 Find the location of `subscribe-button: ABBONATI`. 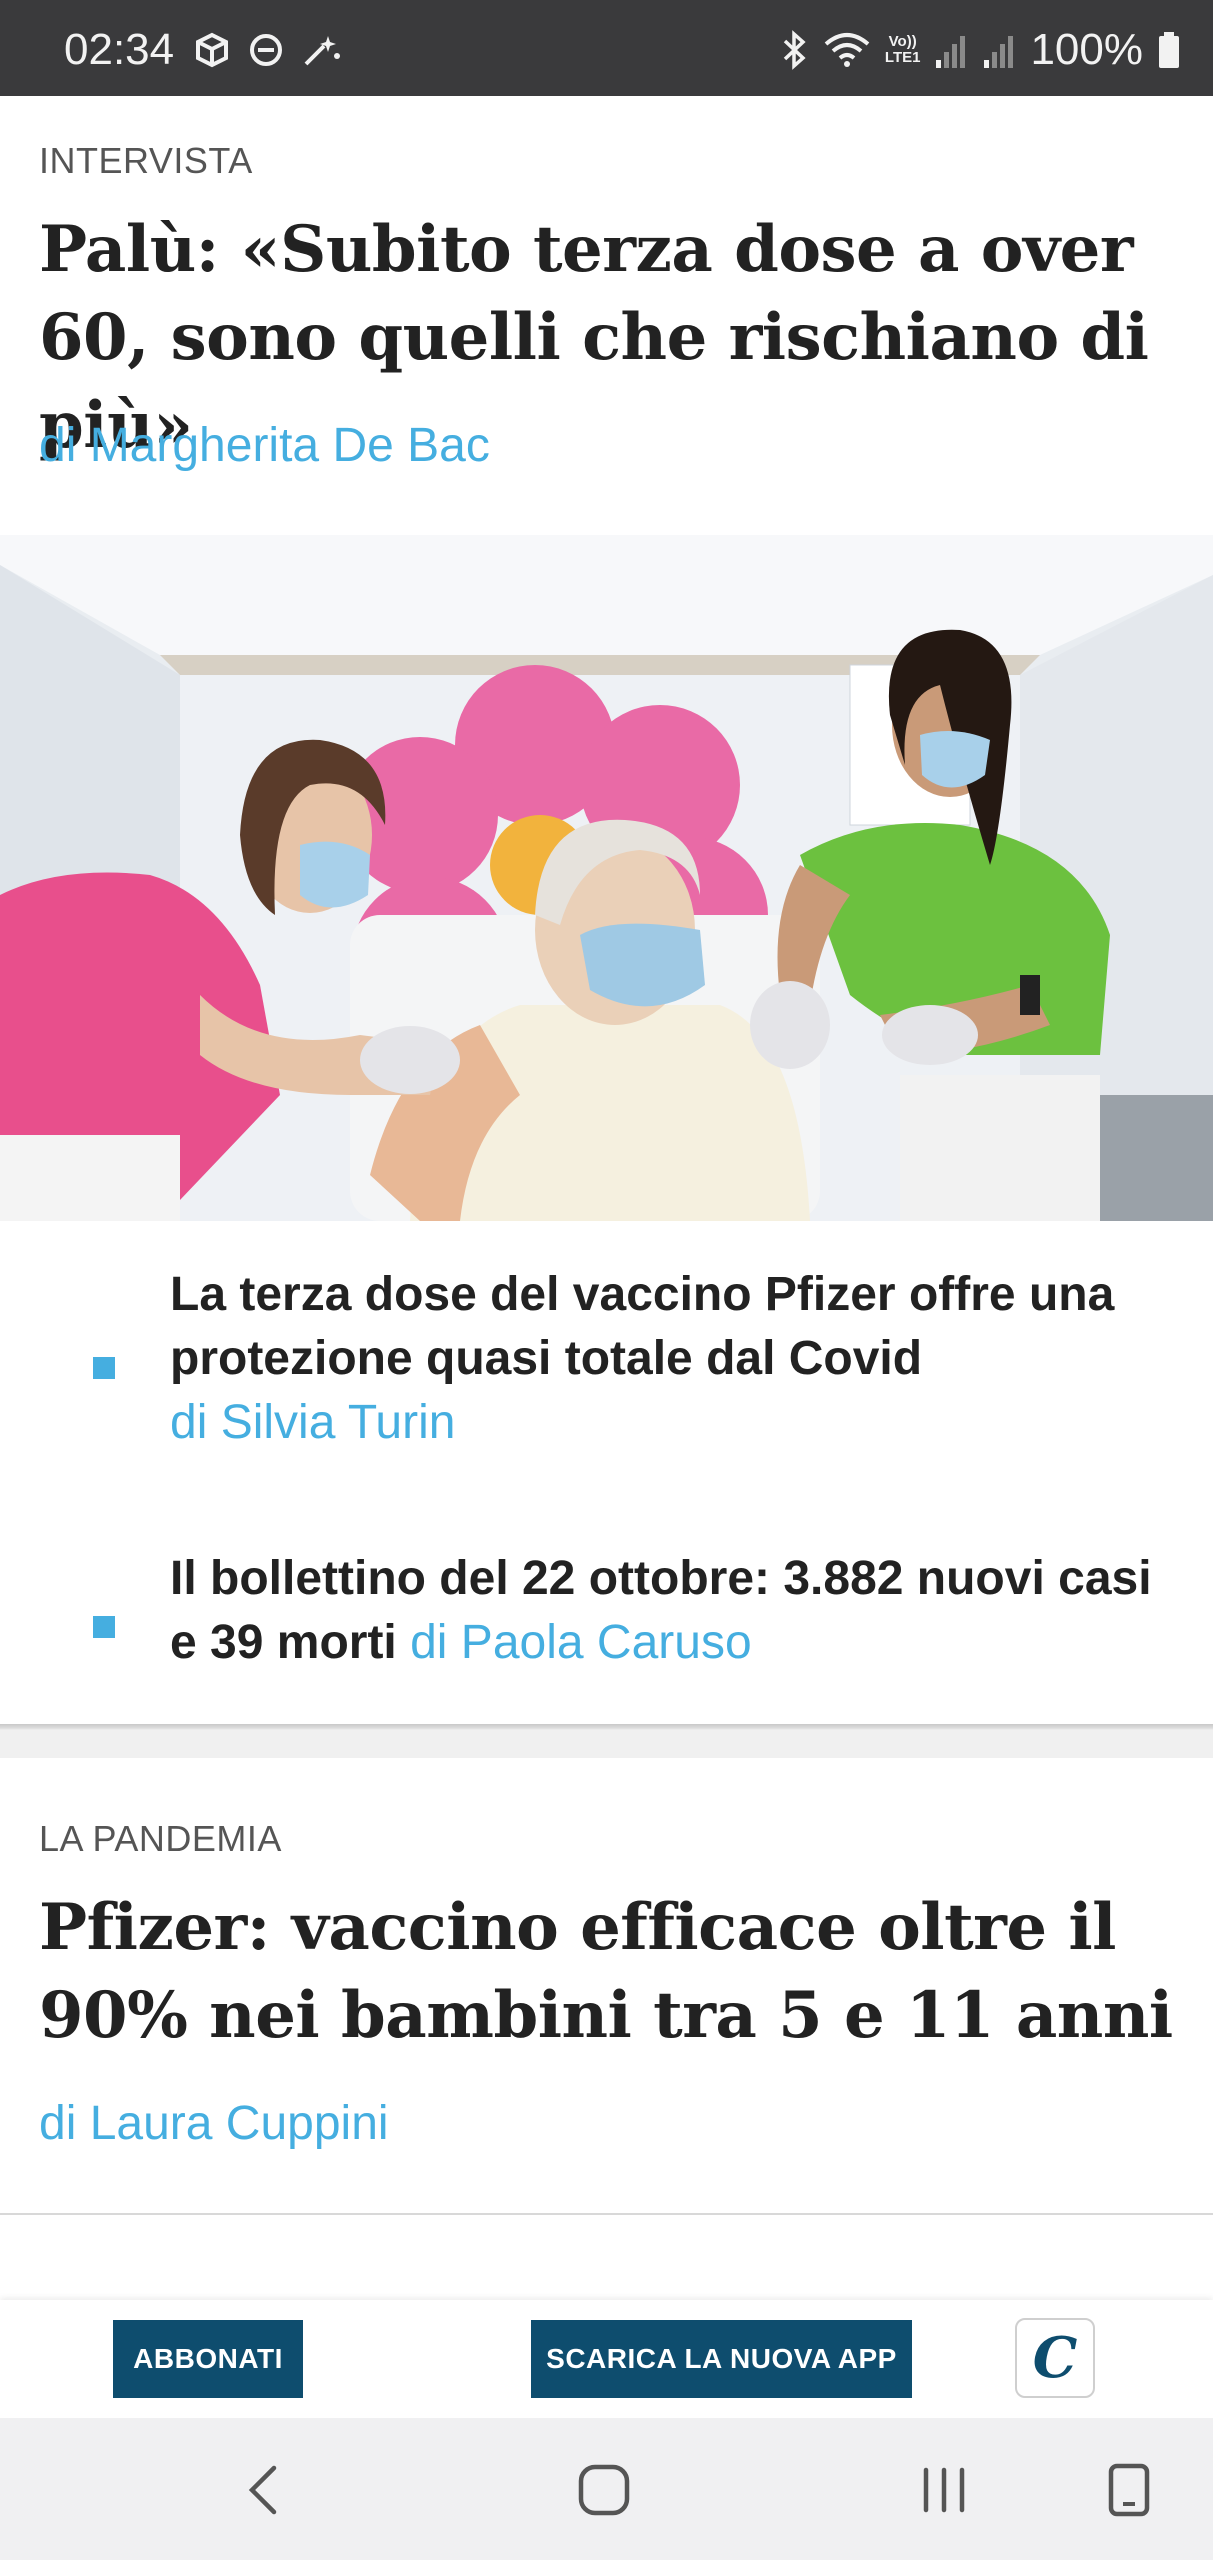

subscribe-button: ABBONATI is located at coordinates (208, 2359).